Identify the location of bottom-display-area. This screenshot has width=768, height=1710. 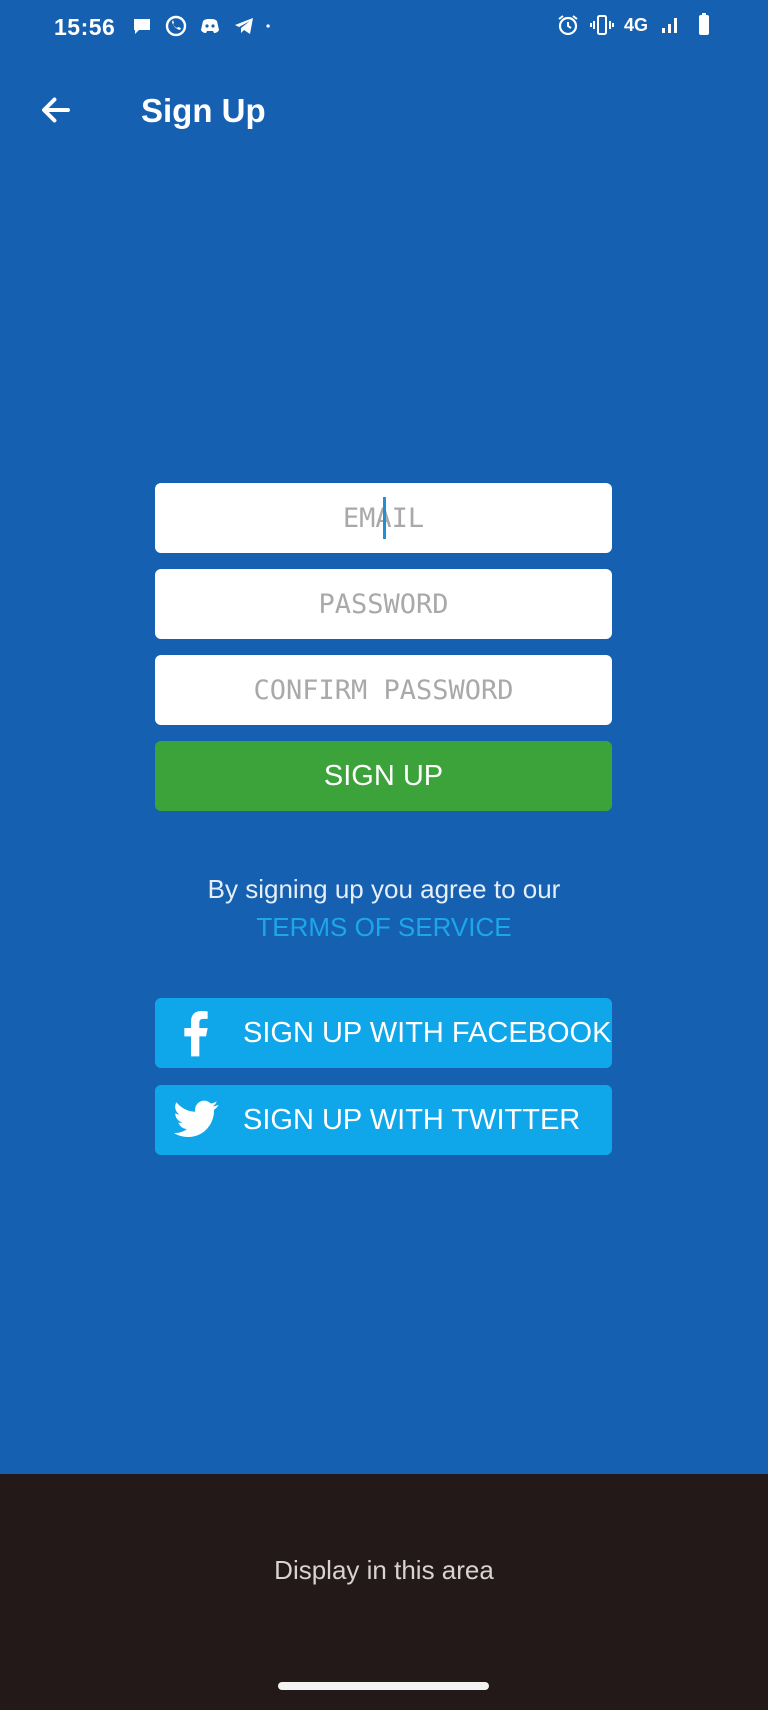
(384, 1592).